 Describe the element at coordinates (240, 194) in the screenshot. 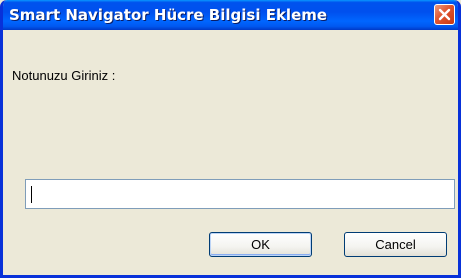

I see `note-input` at that location.